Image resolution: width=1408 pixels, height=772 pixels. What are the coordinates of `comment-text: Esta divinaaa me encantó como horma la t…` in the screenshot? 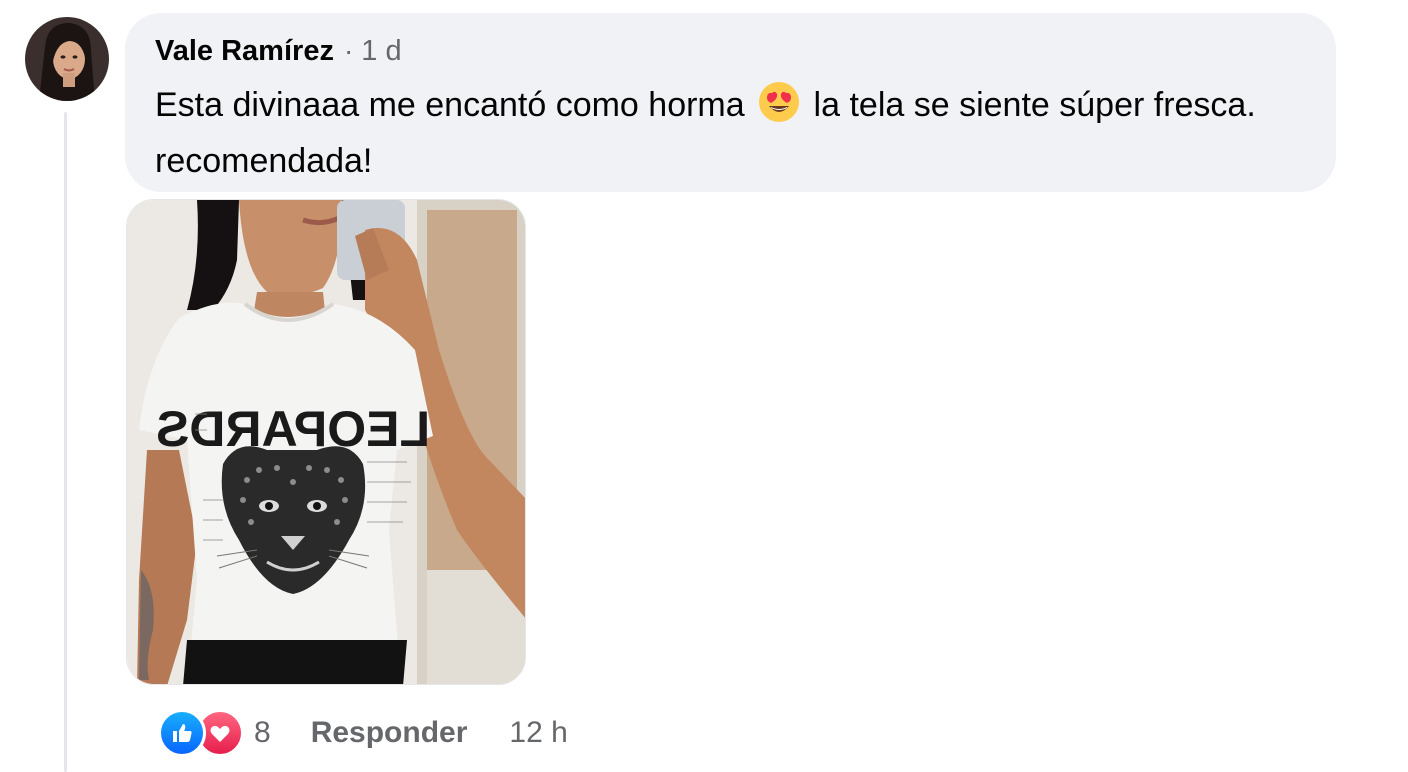 It's located at (725, 133).